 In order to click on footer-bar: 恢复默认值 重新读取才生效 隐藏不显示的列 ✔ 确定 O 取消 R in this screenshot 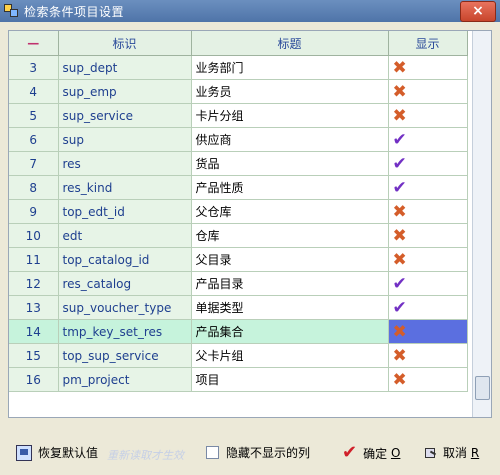, I will do `click(250, 455)`.